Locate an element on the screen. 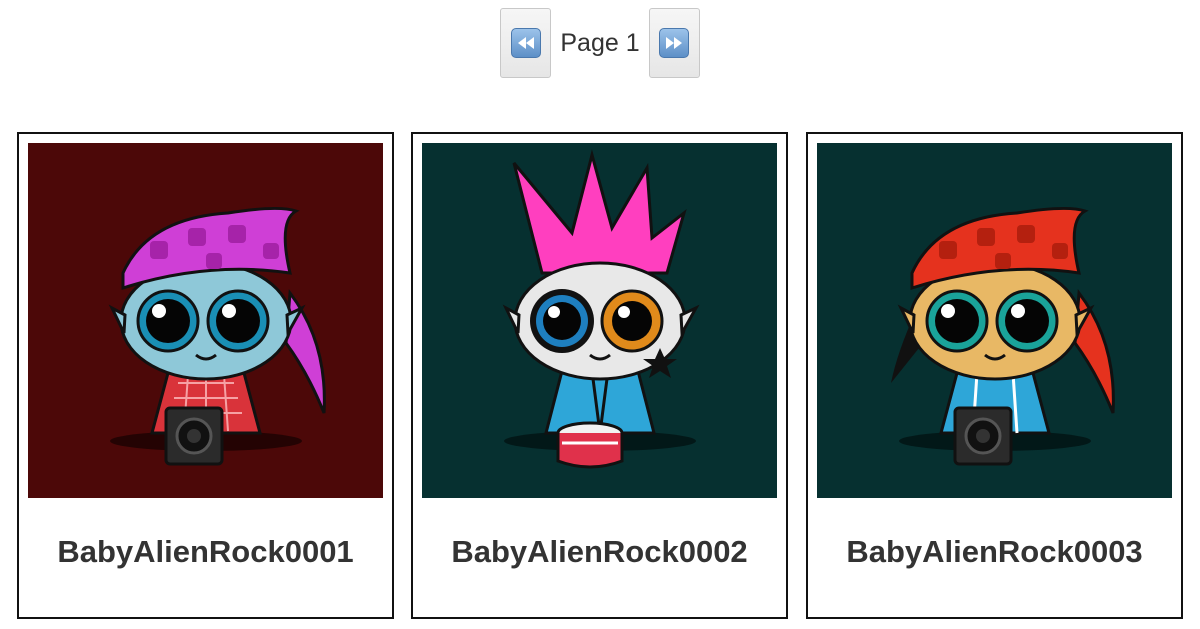 The width and height of the screenshot is (1200, 629). next-page-button is located at coordinates (674, 43).